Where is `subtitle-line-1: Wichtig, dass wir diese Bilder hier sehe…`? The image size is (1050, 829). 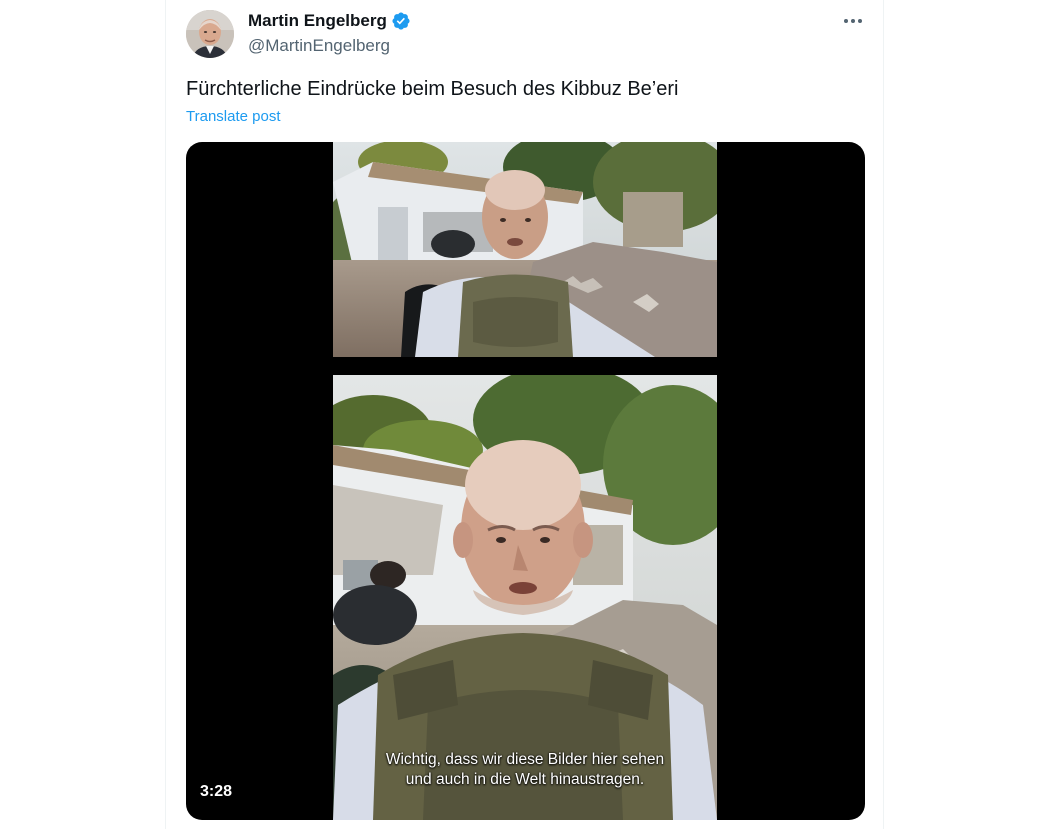 subtitle-line-1: Wichtig, dass wir diese Bilder hier sehe… is located at coordinates (525, 759).